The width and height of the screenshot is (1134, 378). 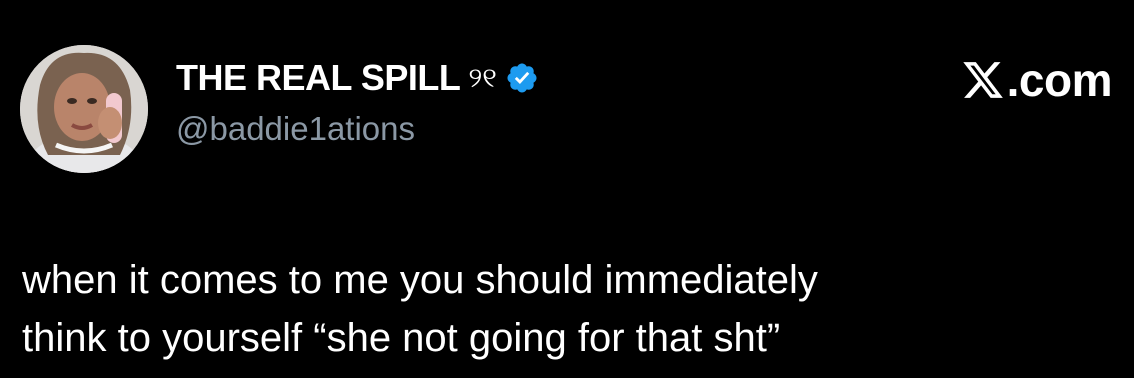 I want to click on brand-watermark: .com, so click(x=1037, y=80).